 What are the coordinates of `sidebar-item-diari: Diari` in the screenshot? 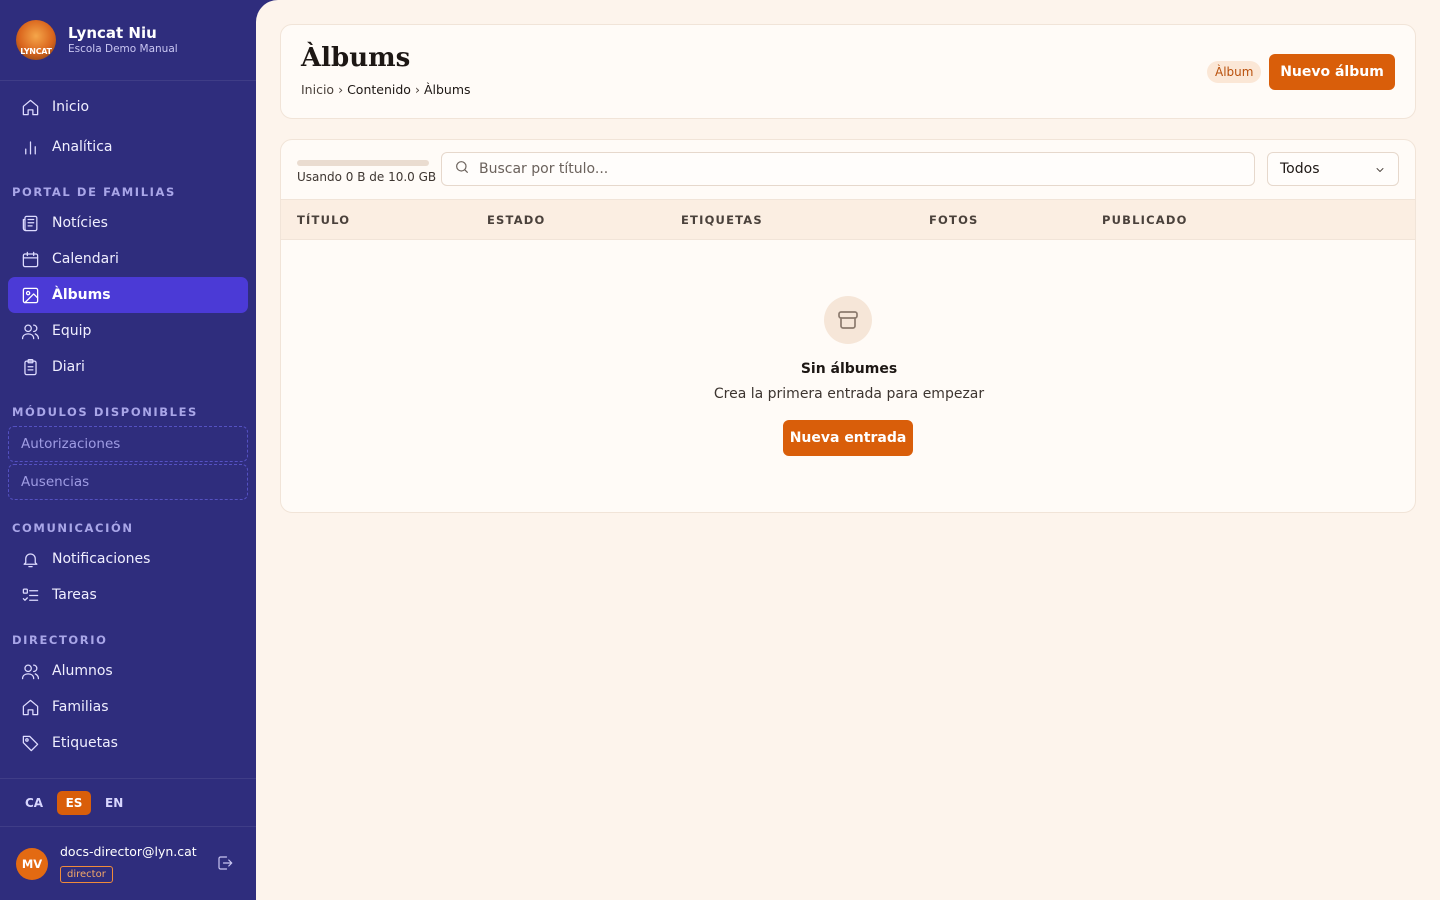 It's located at (128, 367).